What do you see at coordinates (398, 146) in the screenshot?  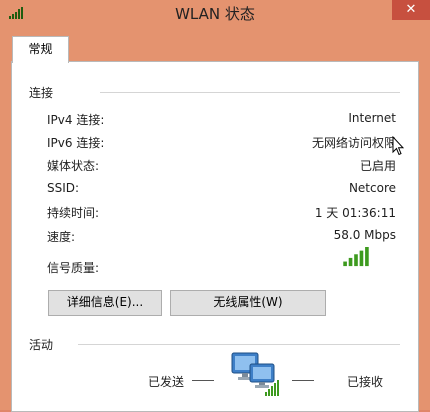 I see `mouse-cursor-icon` at bounding box center [398, 146].